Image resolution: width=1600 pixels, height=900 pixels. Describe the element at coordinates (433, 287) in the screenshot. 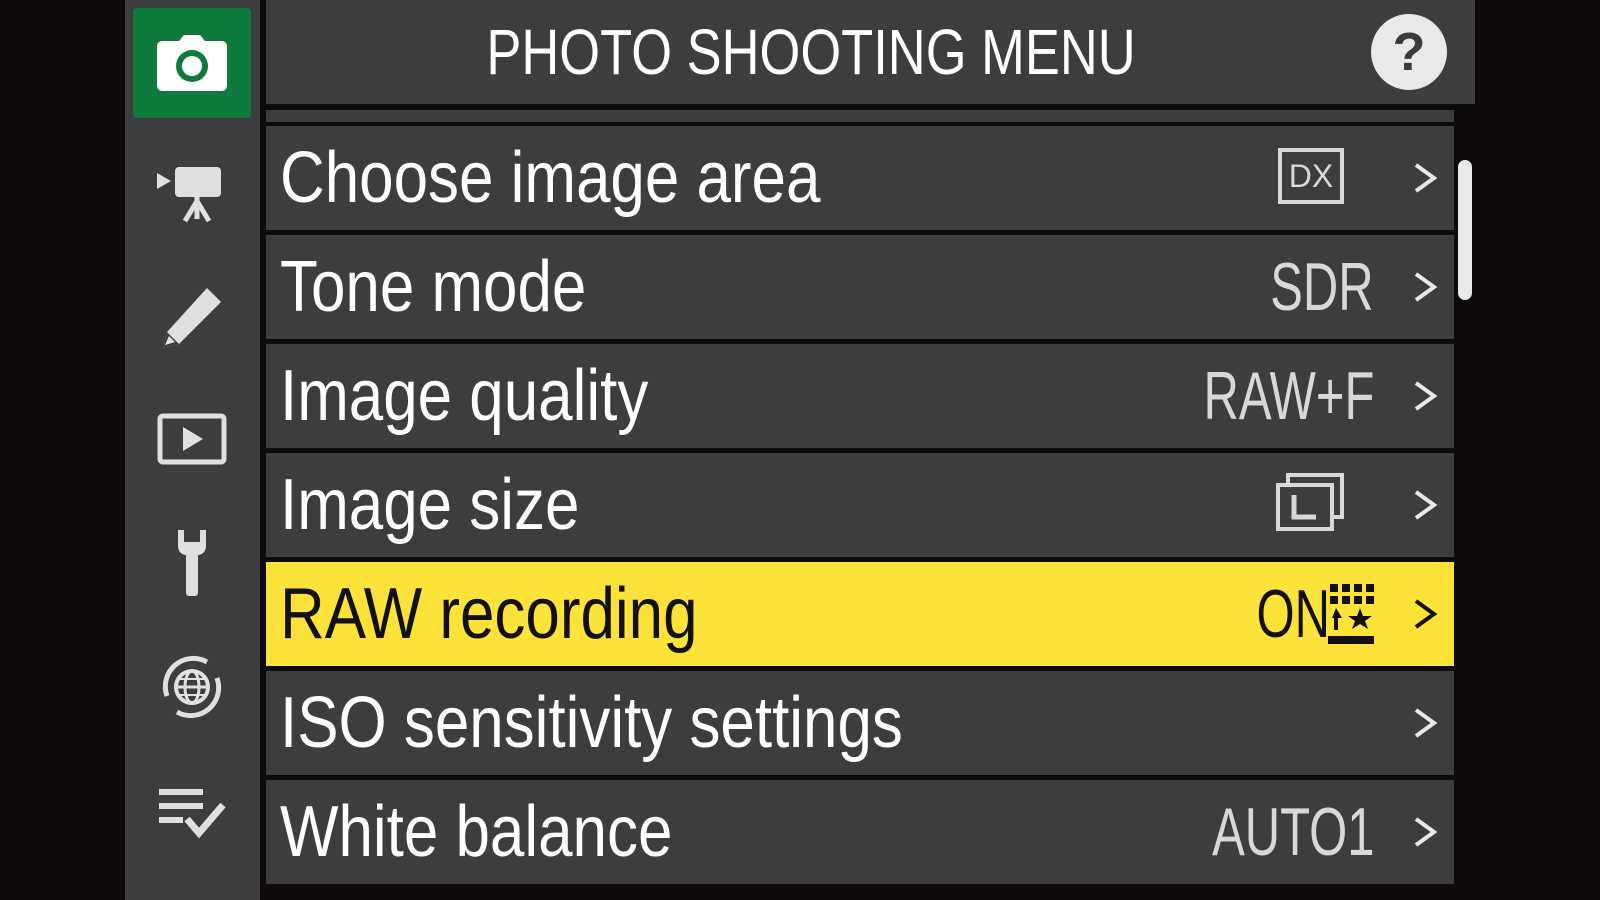

I see `menu-item-label: Tone mode` at that location.